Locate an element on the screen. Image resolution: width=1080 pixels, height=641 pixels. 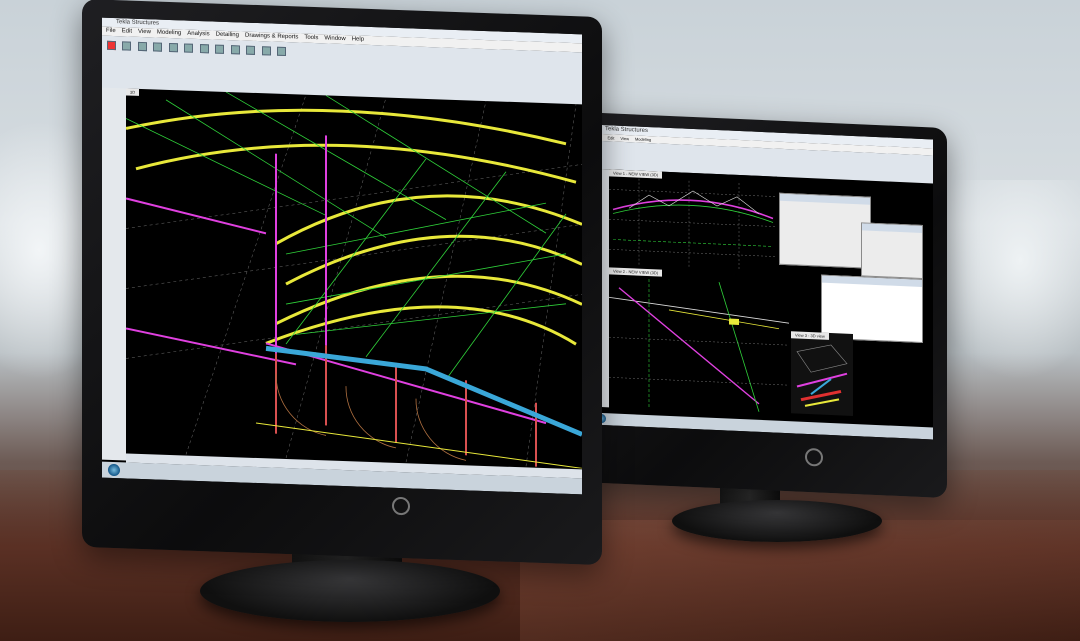
windows-start-icon is located at coordinates (114, 470).